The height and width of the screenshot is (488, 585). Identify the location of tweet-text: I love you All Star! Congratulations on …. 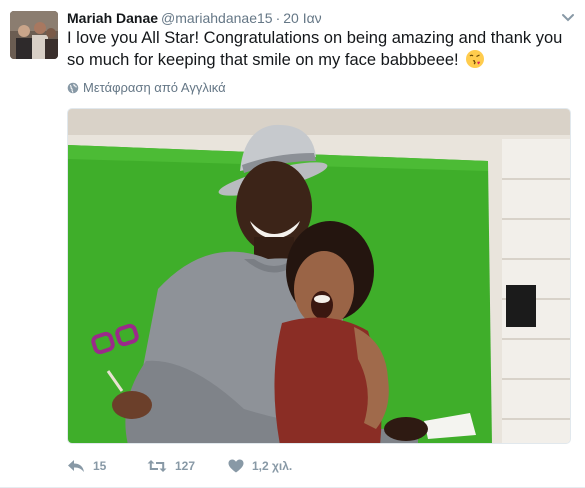
(322, 49).